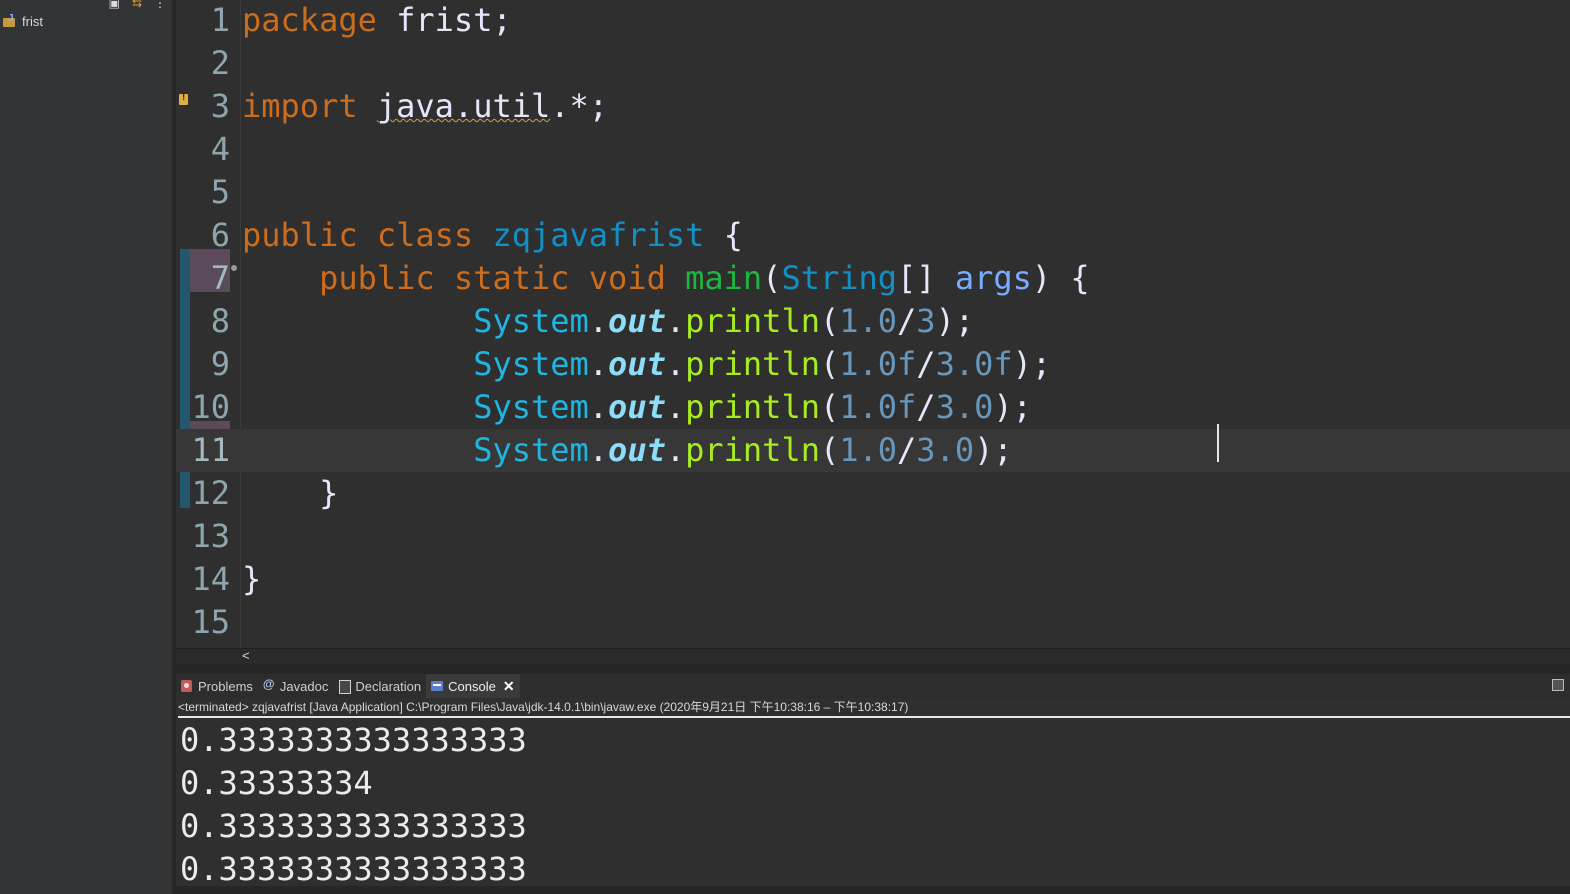 The image size is (1570, 894). Describe the element at coordinates (1218, 443) in the screenshot. I see `text-cursor` at that location.